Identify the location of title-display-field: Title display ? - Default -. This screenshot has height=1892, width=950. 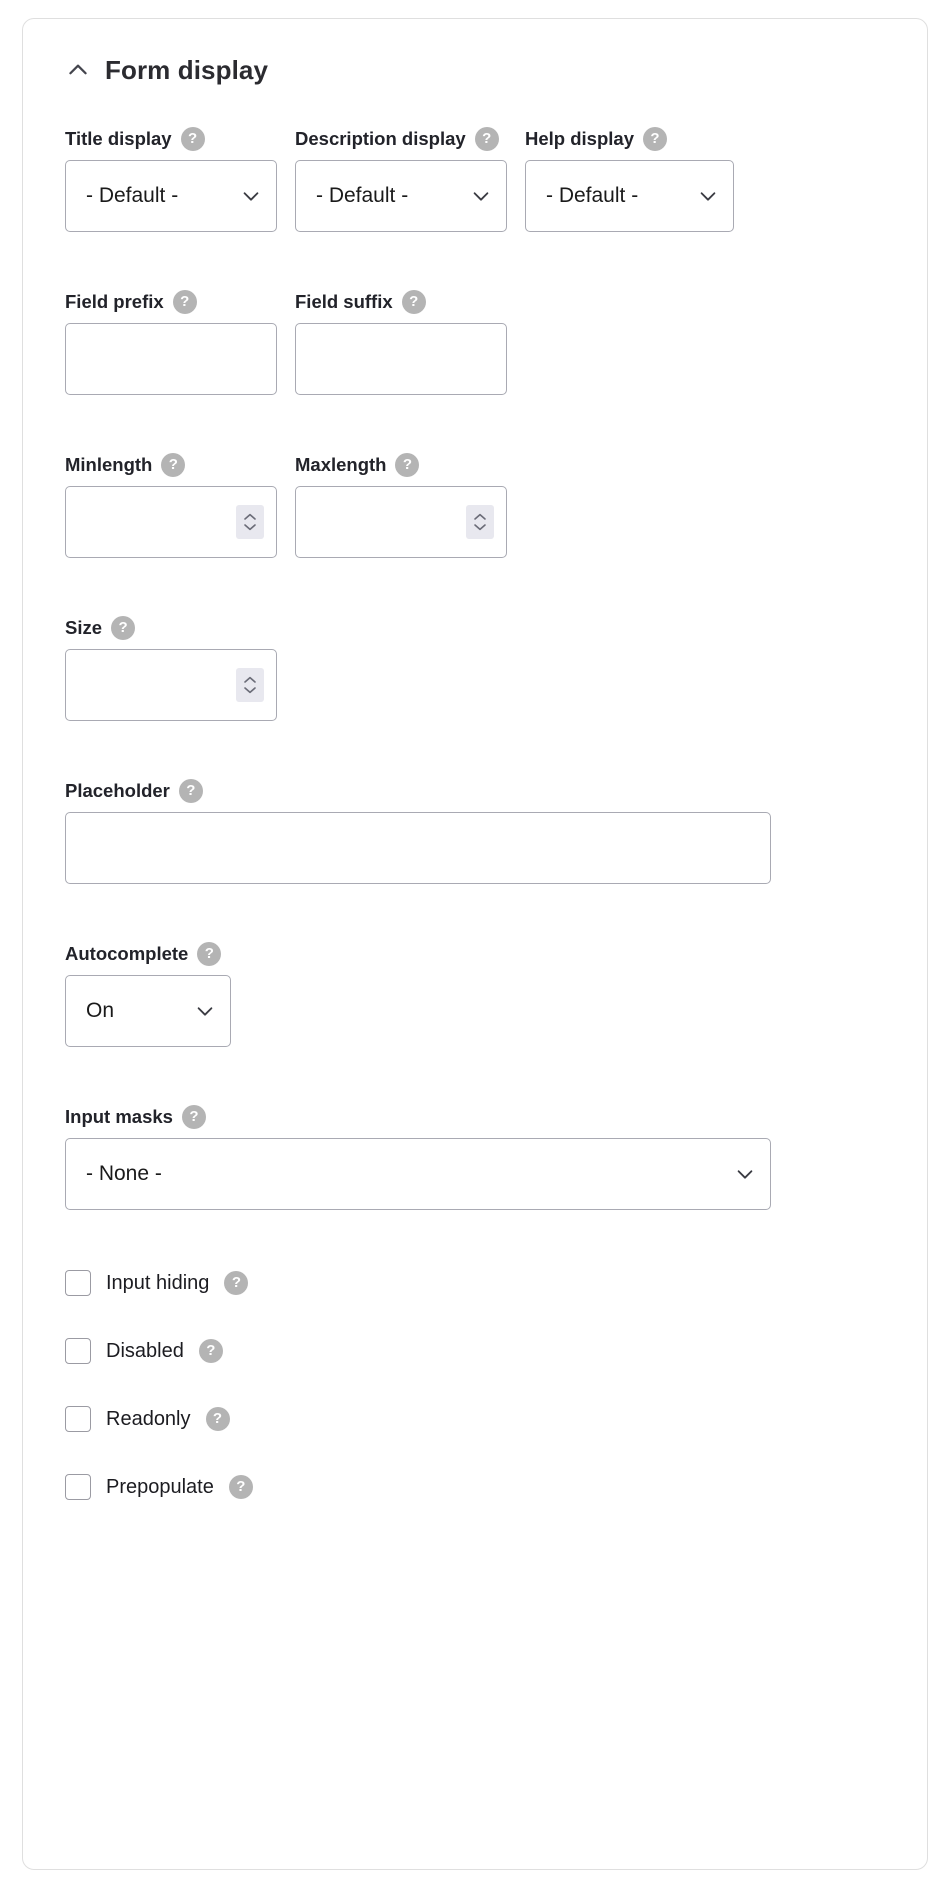
(171, 179).